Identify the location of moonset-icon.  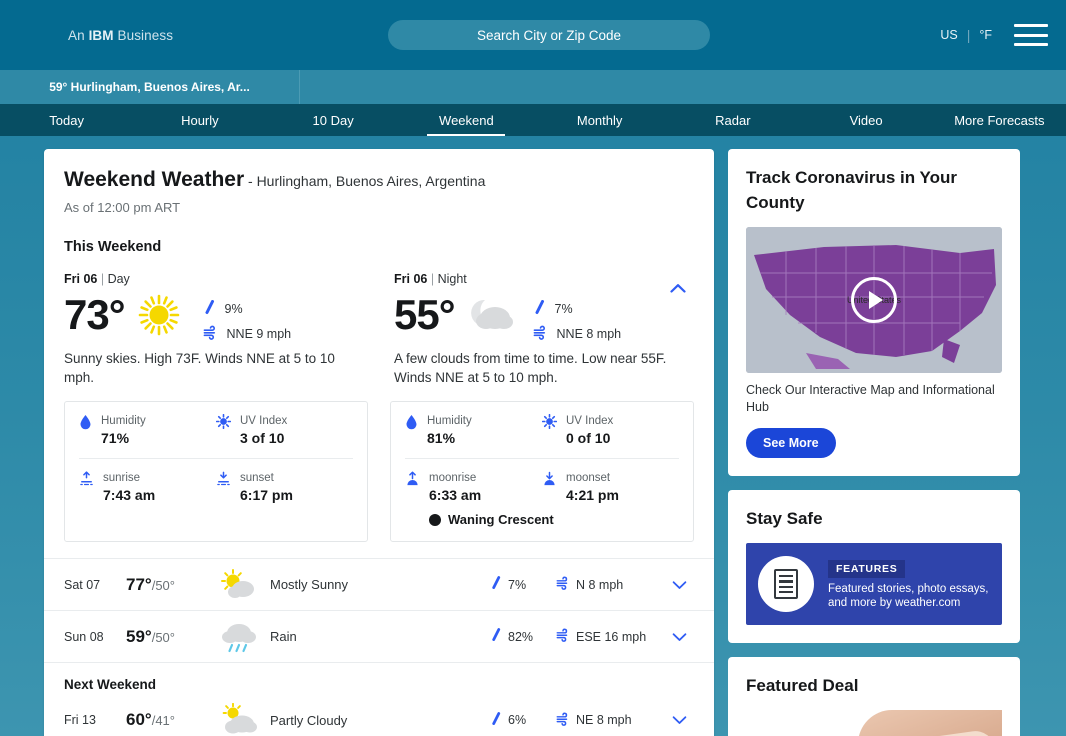
(549, 481).